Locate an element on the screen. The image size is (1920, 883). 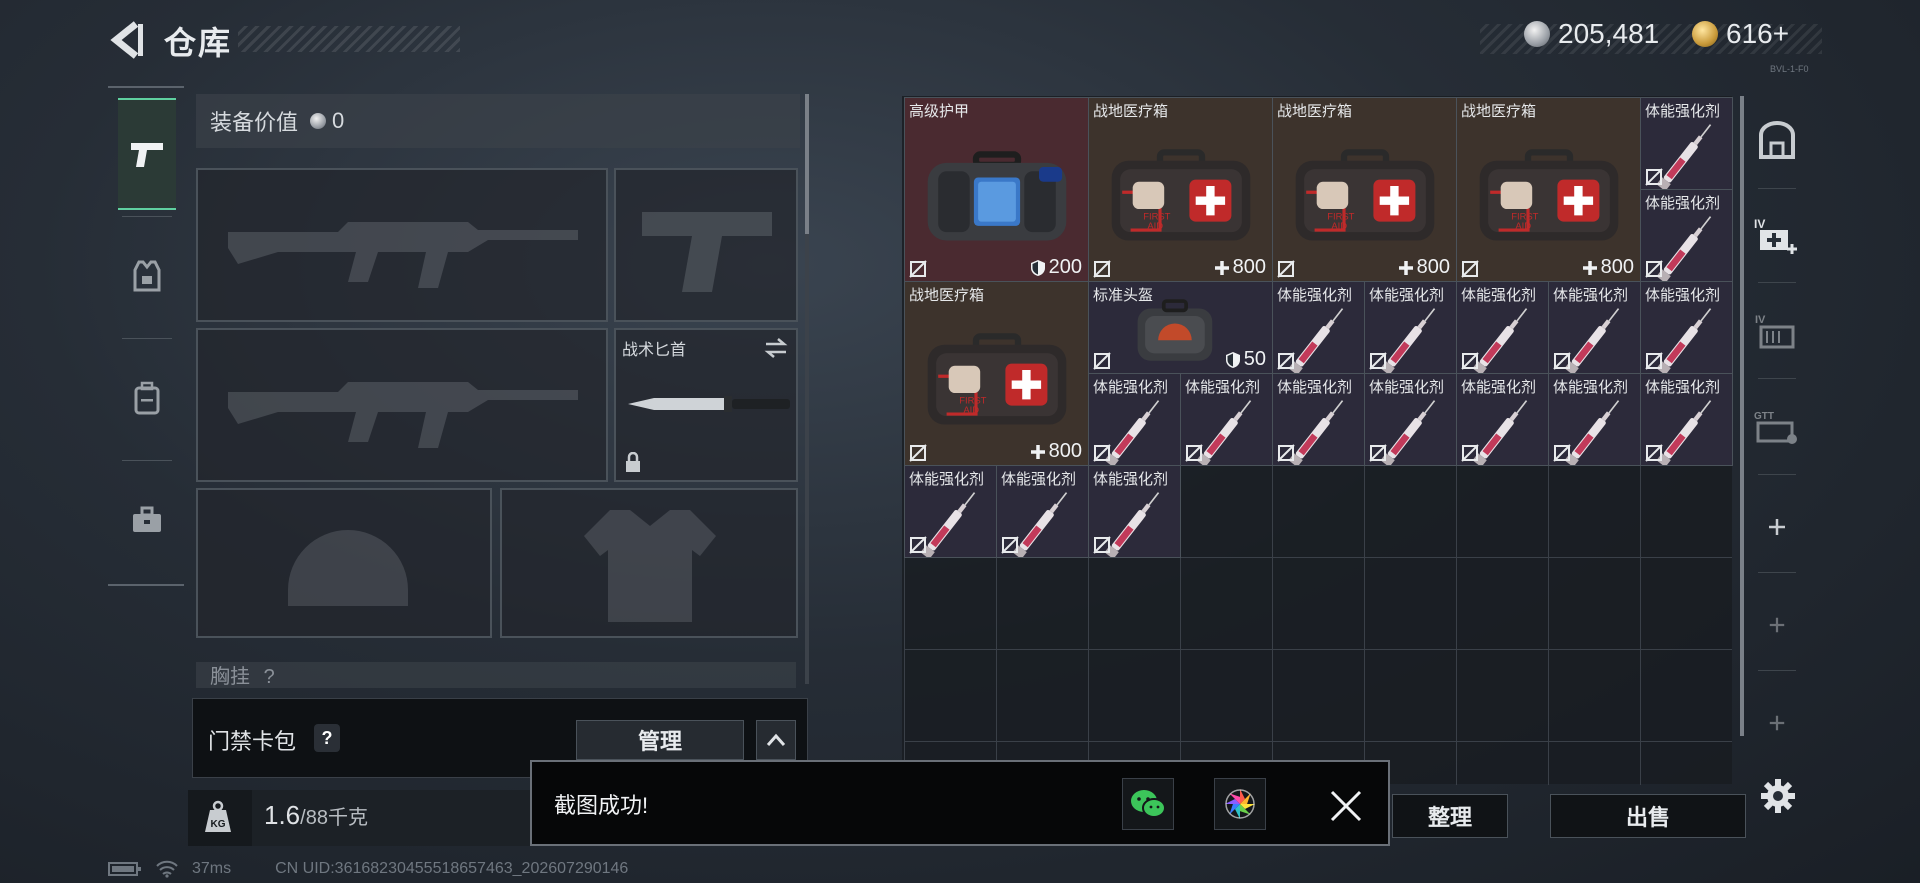
share-wechat-button is located at coordinates (1148, 804).